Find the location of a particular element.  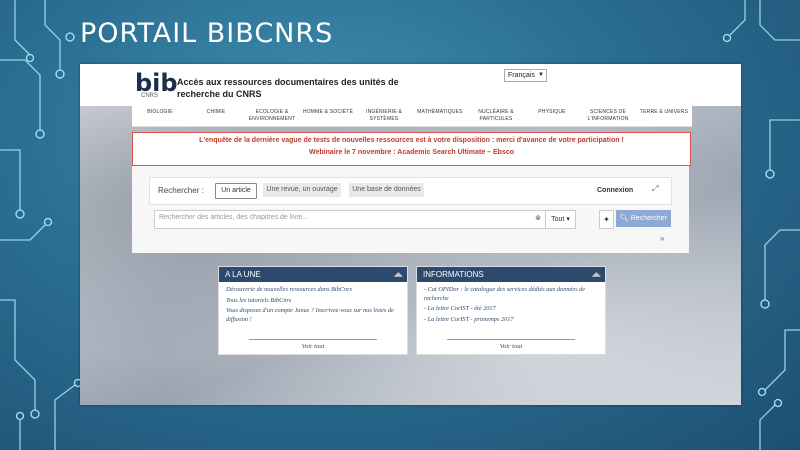

logo-subtitle: CNRS is located at coordinates (150, 96).